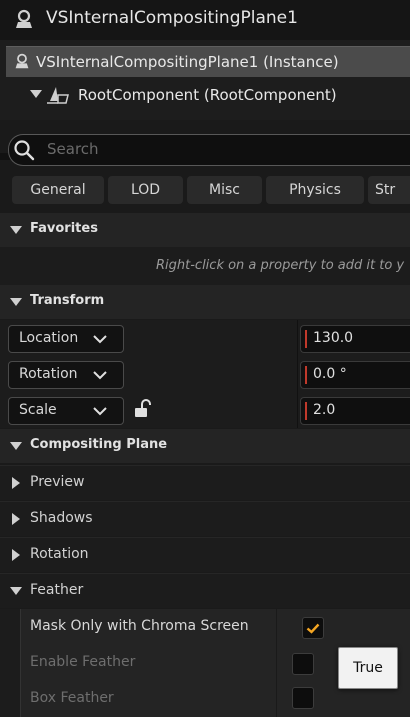 Image resolution: width=410 pixels, height=717 pixels. What do you see at coordinates (224, 190) in the screenshot?
I see `tab-misc: Misc` at bounding box center [224, 190].